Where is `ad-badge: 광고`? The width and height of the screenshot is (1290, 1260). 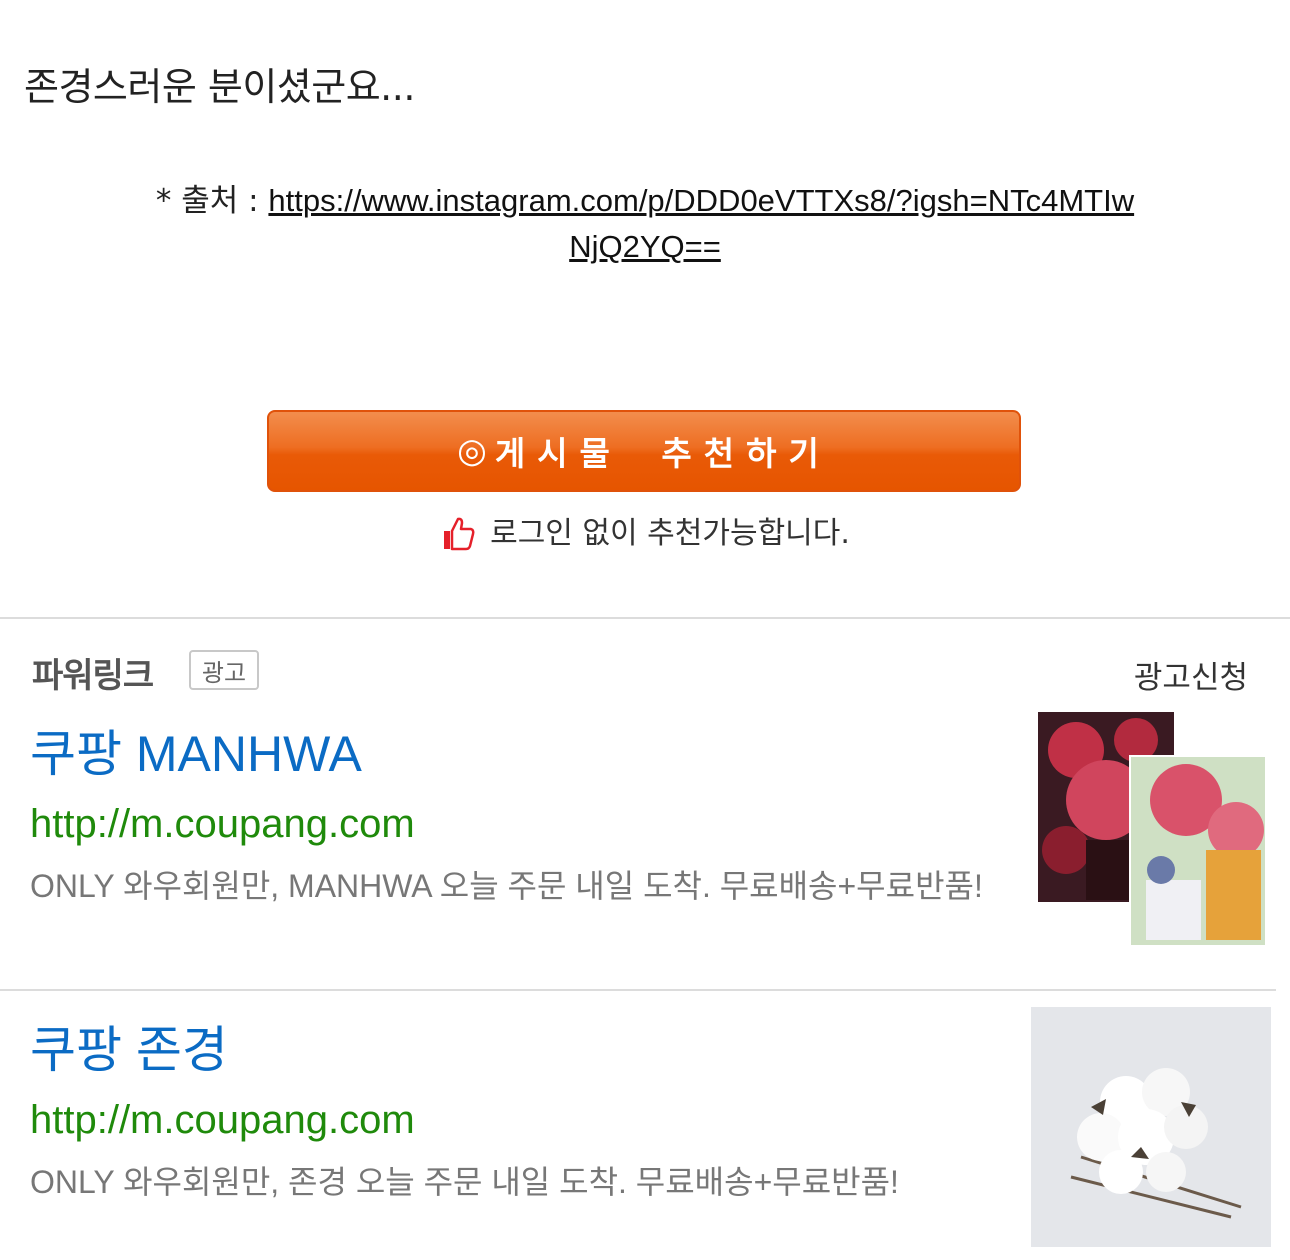 ad-badge: 광고 is located at coordinates (224, 670).